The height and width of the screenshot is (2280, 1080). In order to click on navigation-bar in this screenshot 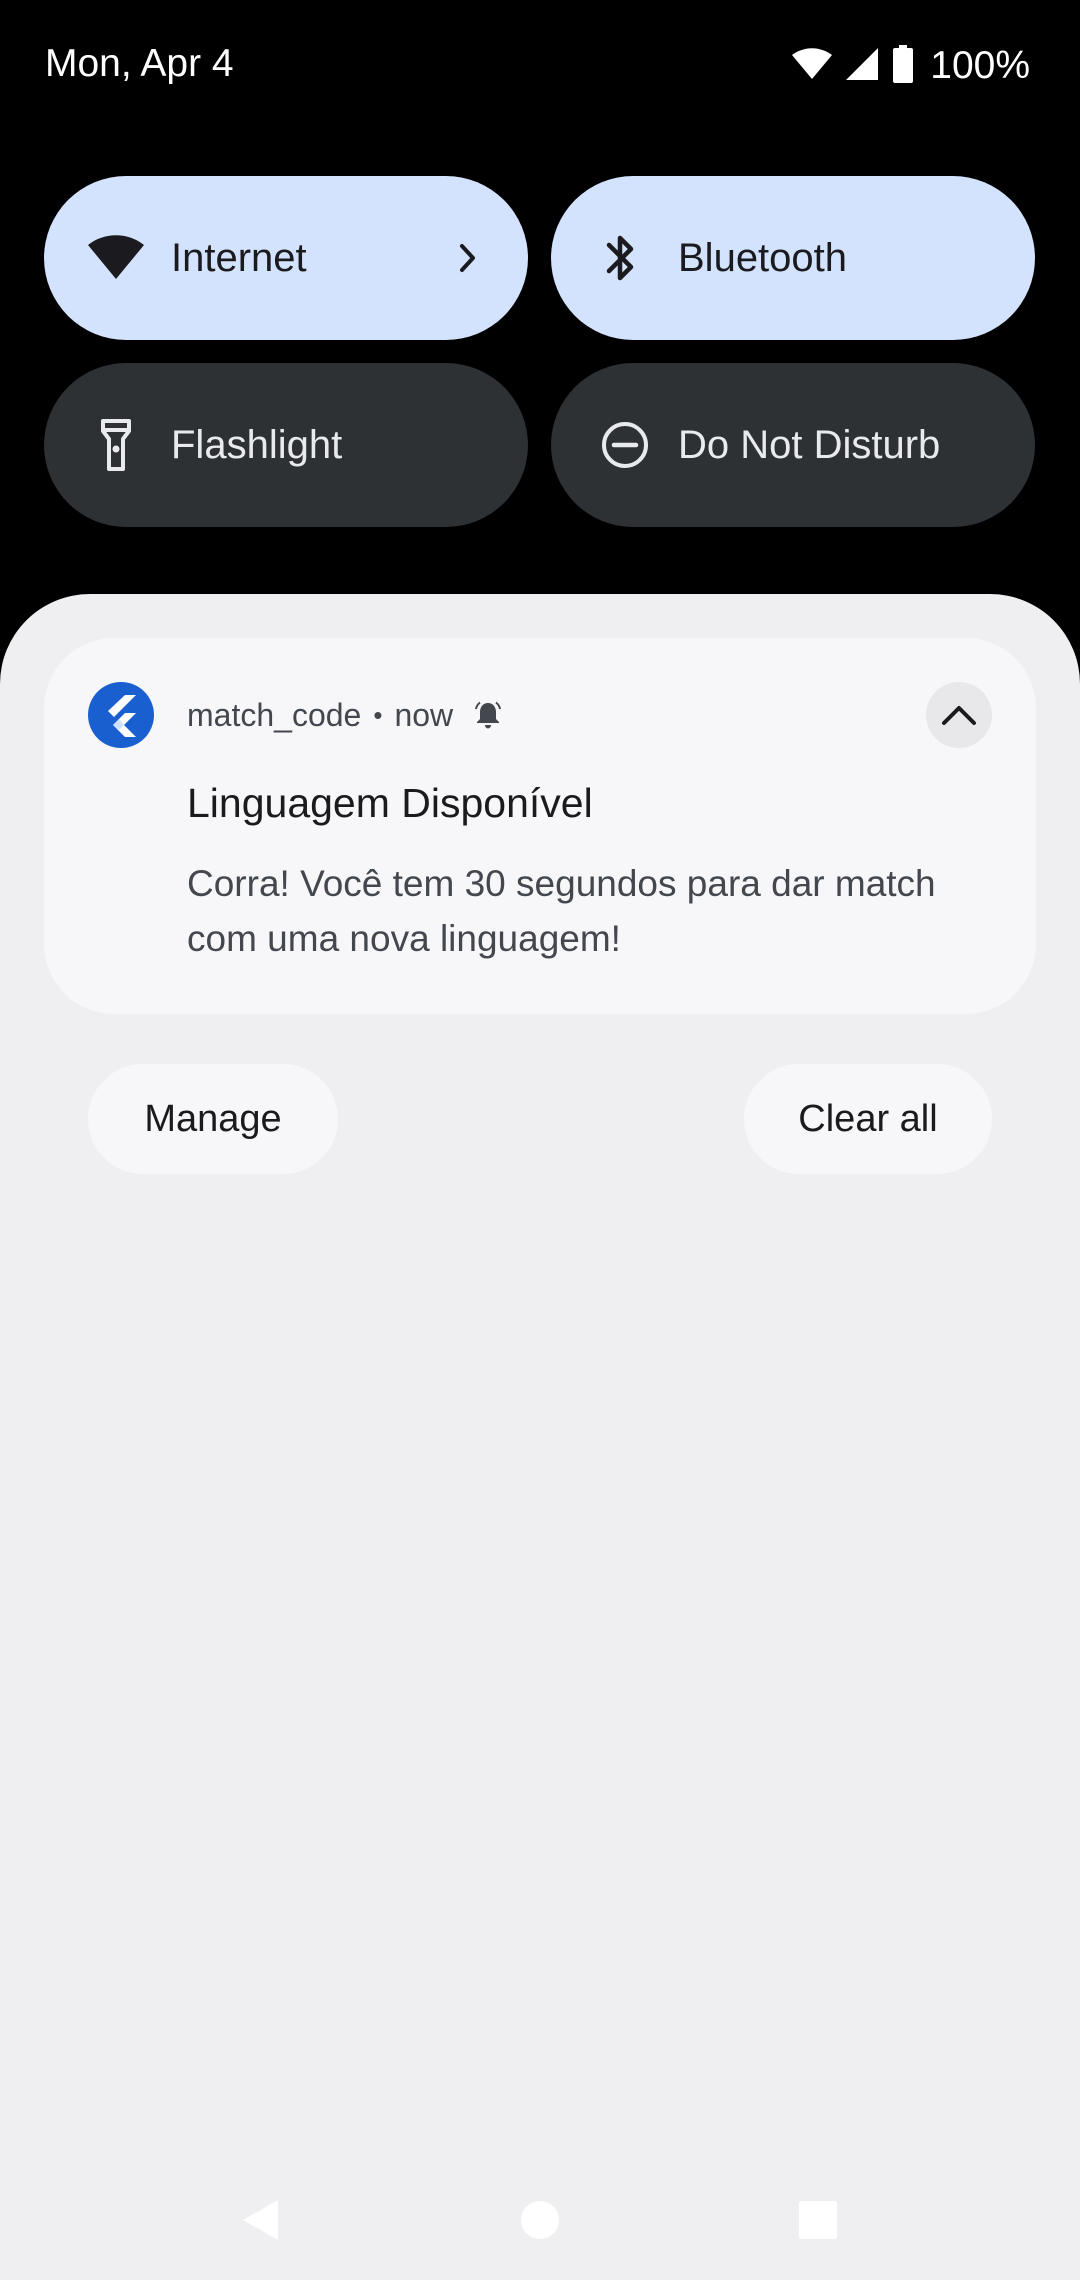, I will do `click(540, 2220)`.